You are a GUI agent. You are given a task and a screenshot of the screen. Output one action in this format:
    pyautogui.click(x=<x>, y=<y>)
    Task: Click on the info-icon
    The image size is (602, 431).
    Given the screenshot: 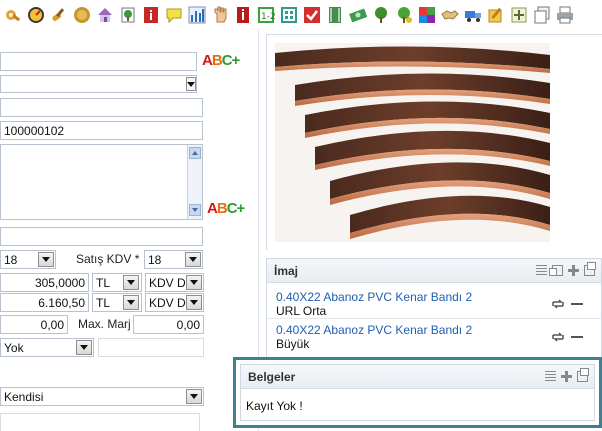 What is the action you would take?
    pyautogui.click(x=151, y=15)
    